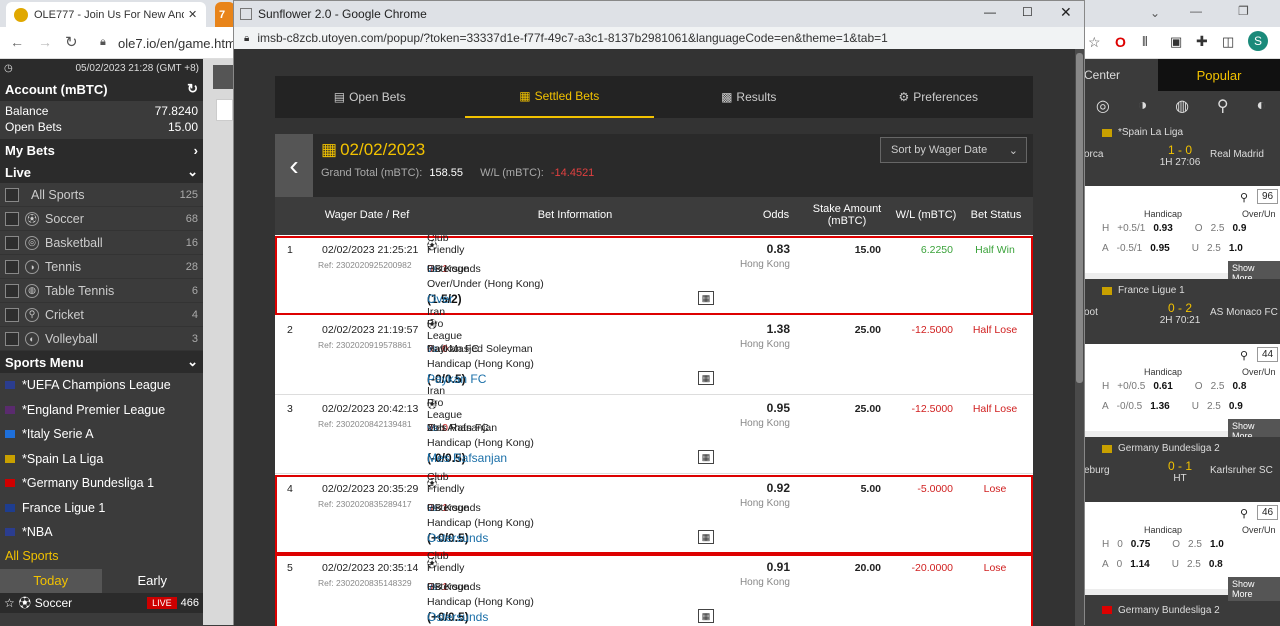 The height and width of the screenshot is (626, 1280). What do you see at coordinates (1103, 106) in the screenshot?
I see `basketball-icon: ◎` at bounding box center [1103, 106].